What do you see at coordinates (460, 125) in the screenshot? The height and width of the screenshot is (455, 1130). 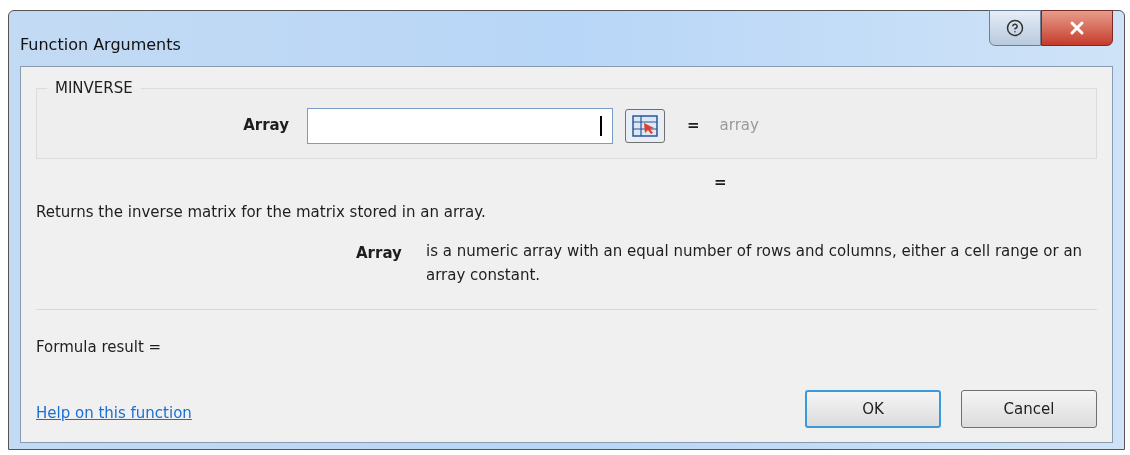 I see `argument-input` at bounding box center [460, 125].